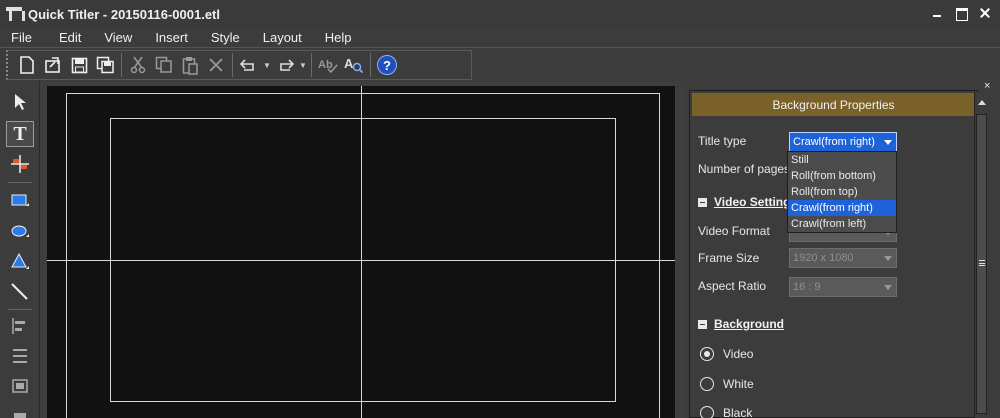 This screenshot has width=1000, height=418. I want to click on redo-dropdown-icon: ▼, so click(303, 65).